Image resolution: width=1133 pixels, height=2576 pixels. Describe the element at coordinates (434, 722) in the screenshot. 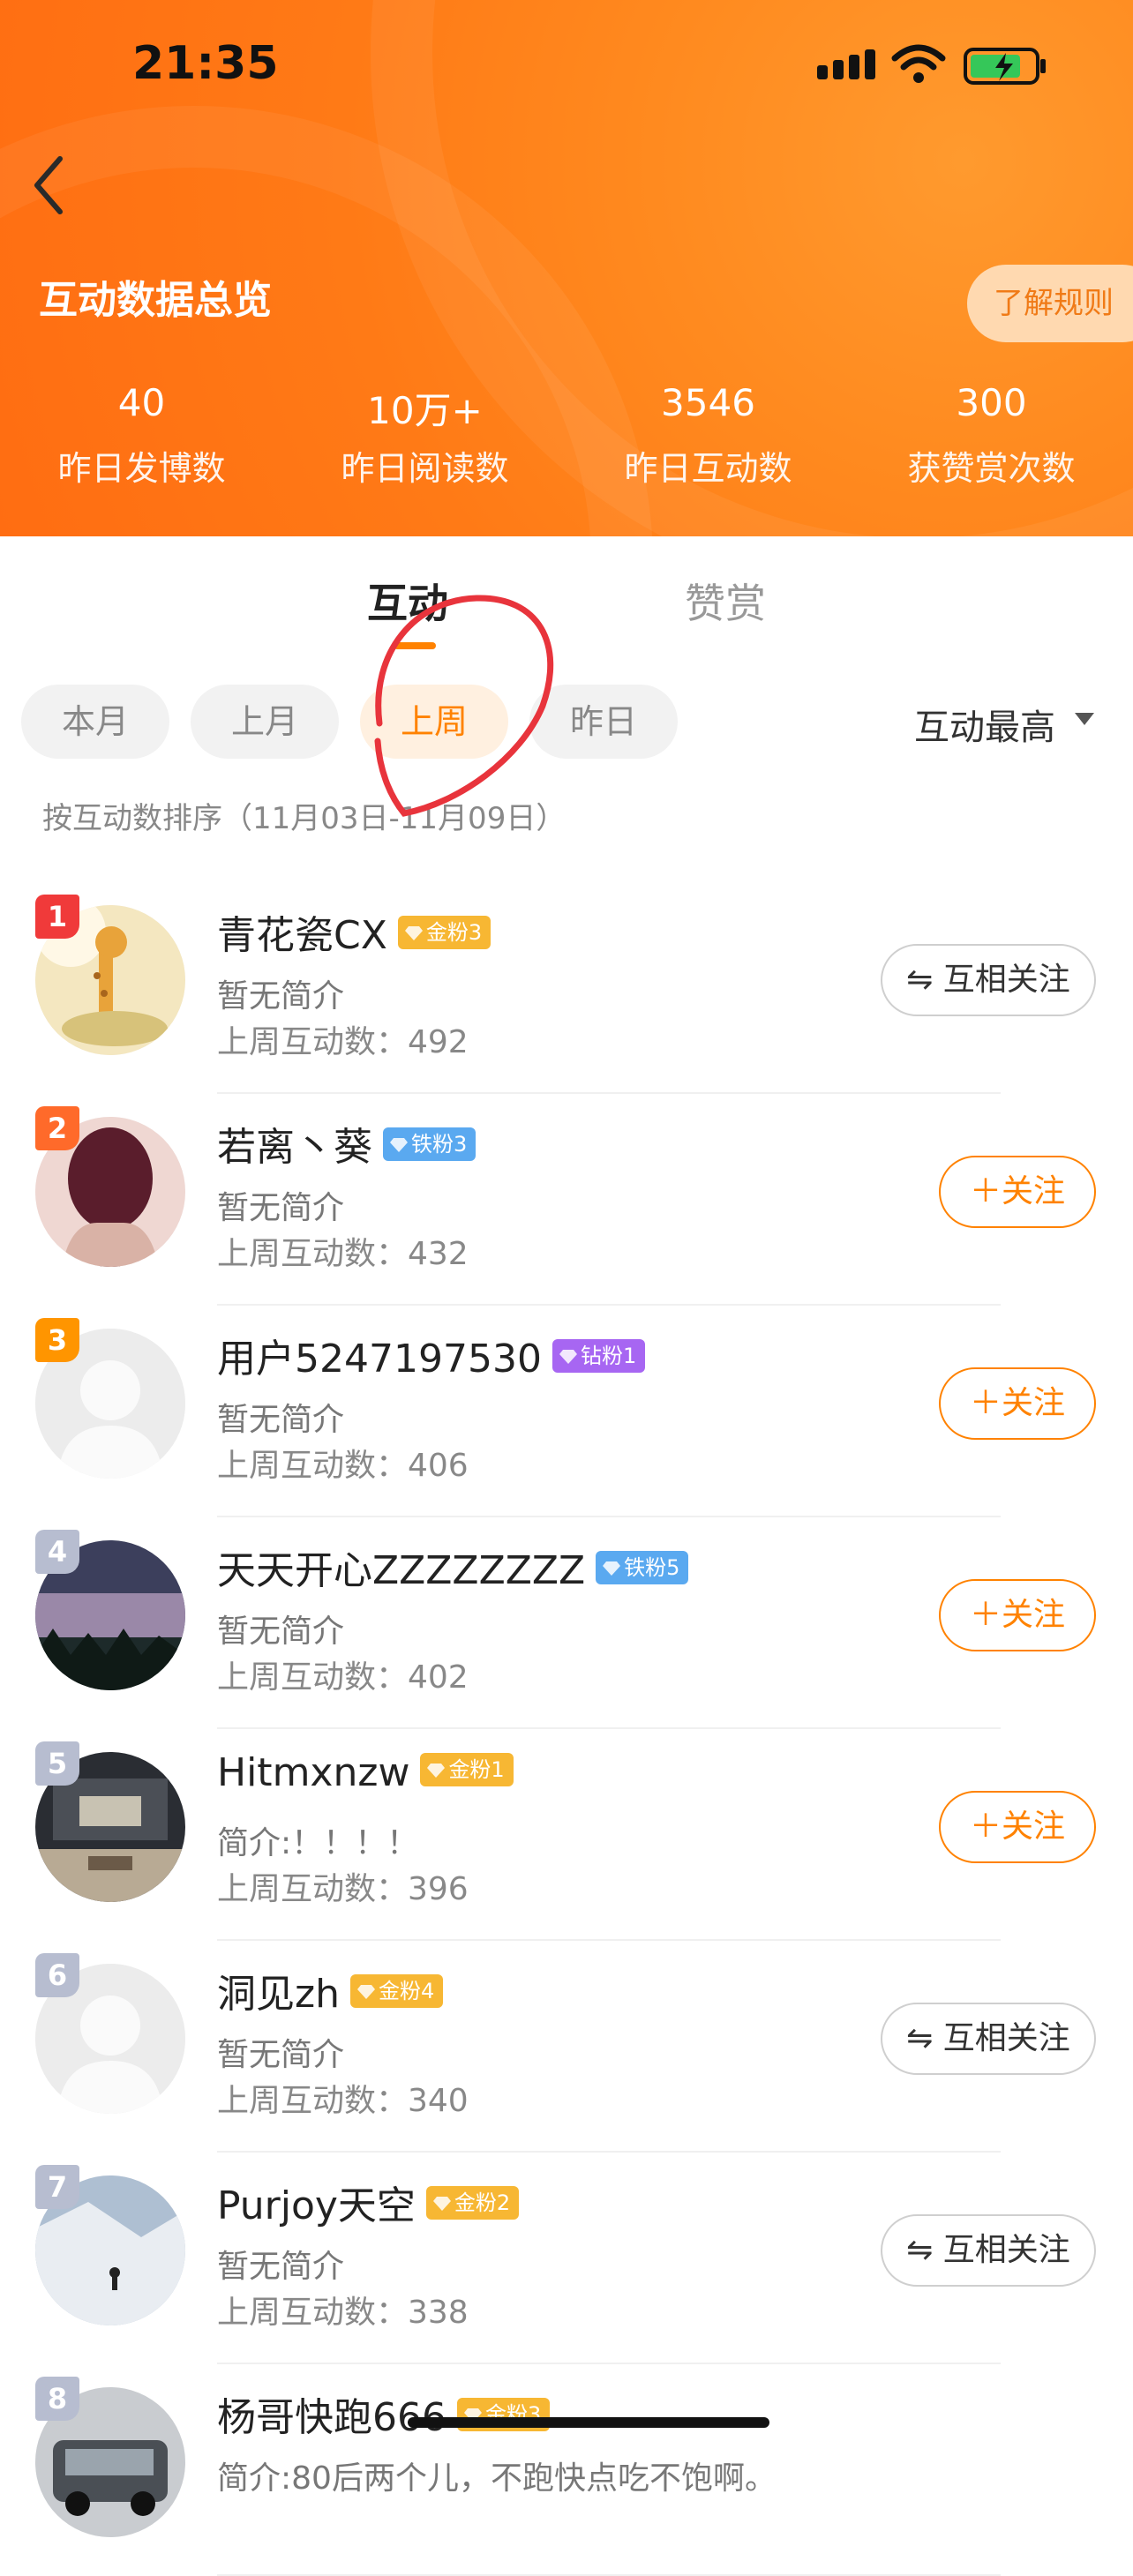

I see `filter-last-week: 上周` at that location.